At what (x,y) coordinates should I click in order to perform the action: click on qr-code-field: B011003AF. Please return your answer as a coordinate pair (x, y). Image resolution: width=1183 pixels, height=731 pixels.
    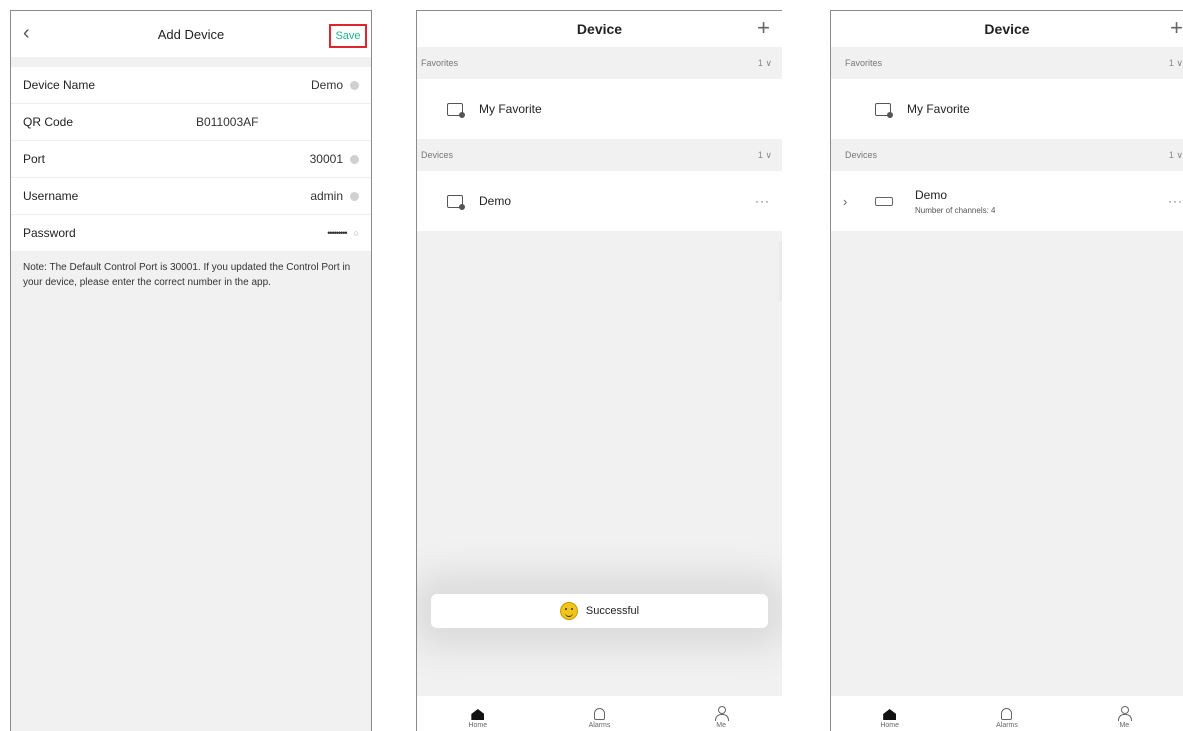
    Looking at the image, I should click on (227, 122).